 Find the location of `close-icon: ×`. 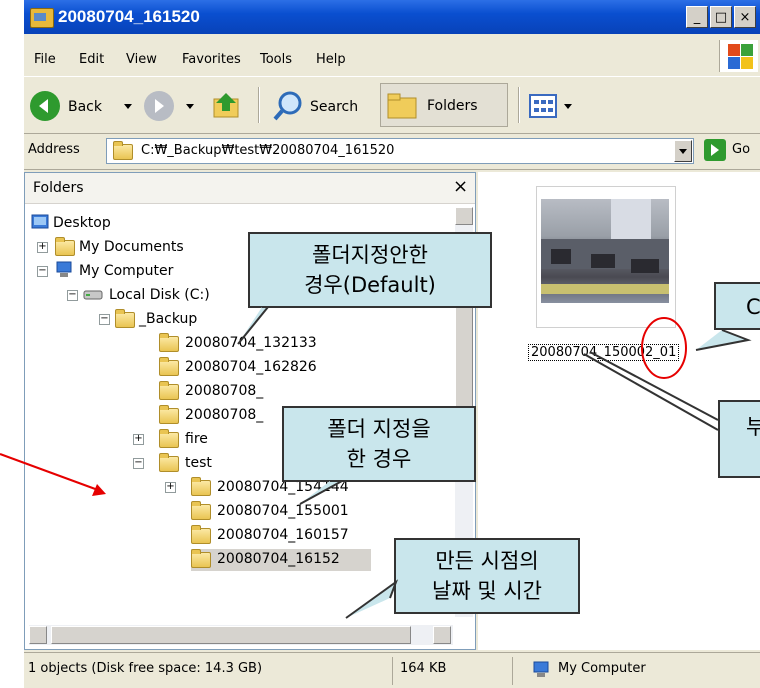

close-icon: × is located at coordinates (460, 186).